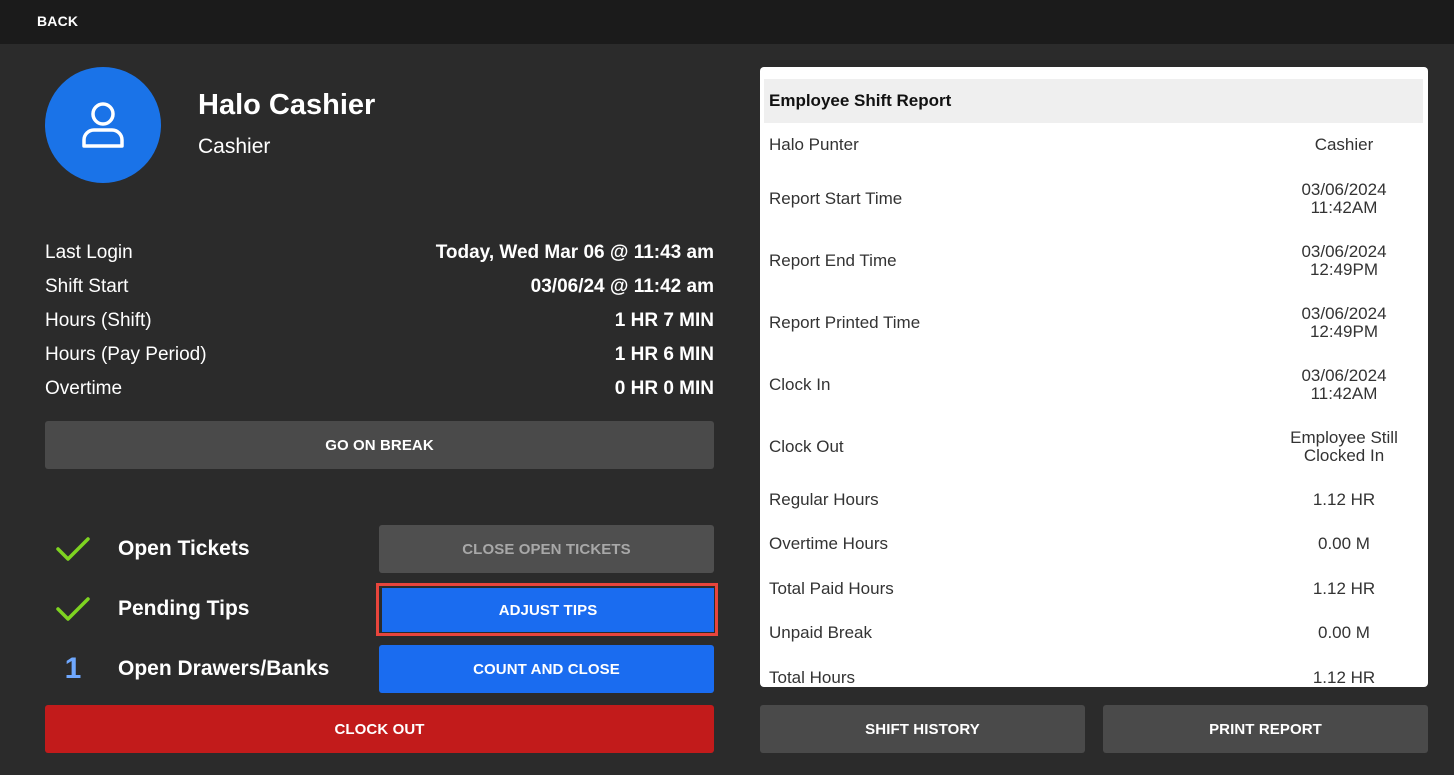 The width and height of the screenshot is (1454, 775). What do you see at coordinates (184, 608) in the screenshot?
I see `checklist-label: Pending Tips` at bounding box center [184, 608].